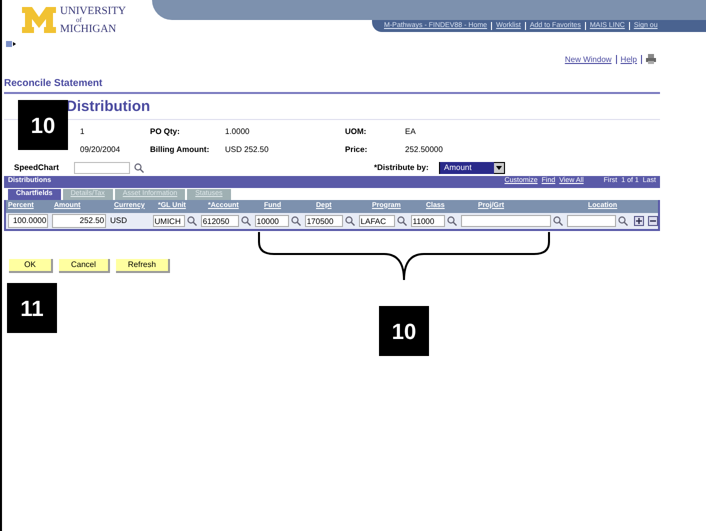 Image resolution: width=706 pixels, height=531 pixels. Describe the element at coordinates (89, 29) in the screenshot. I see `logo-text: MICHIGAN` at that location.